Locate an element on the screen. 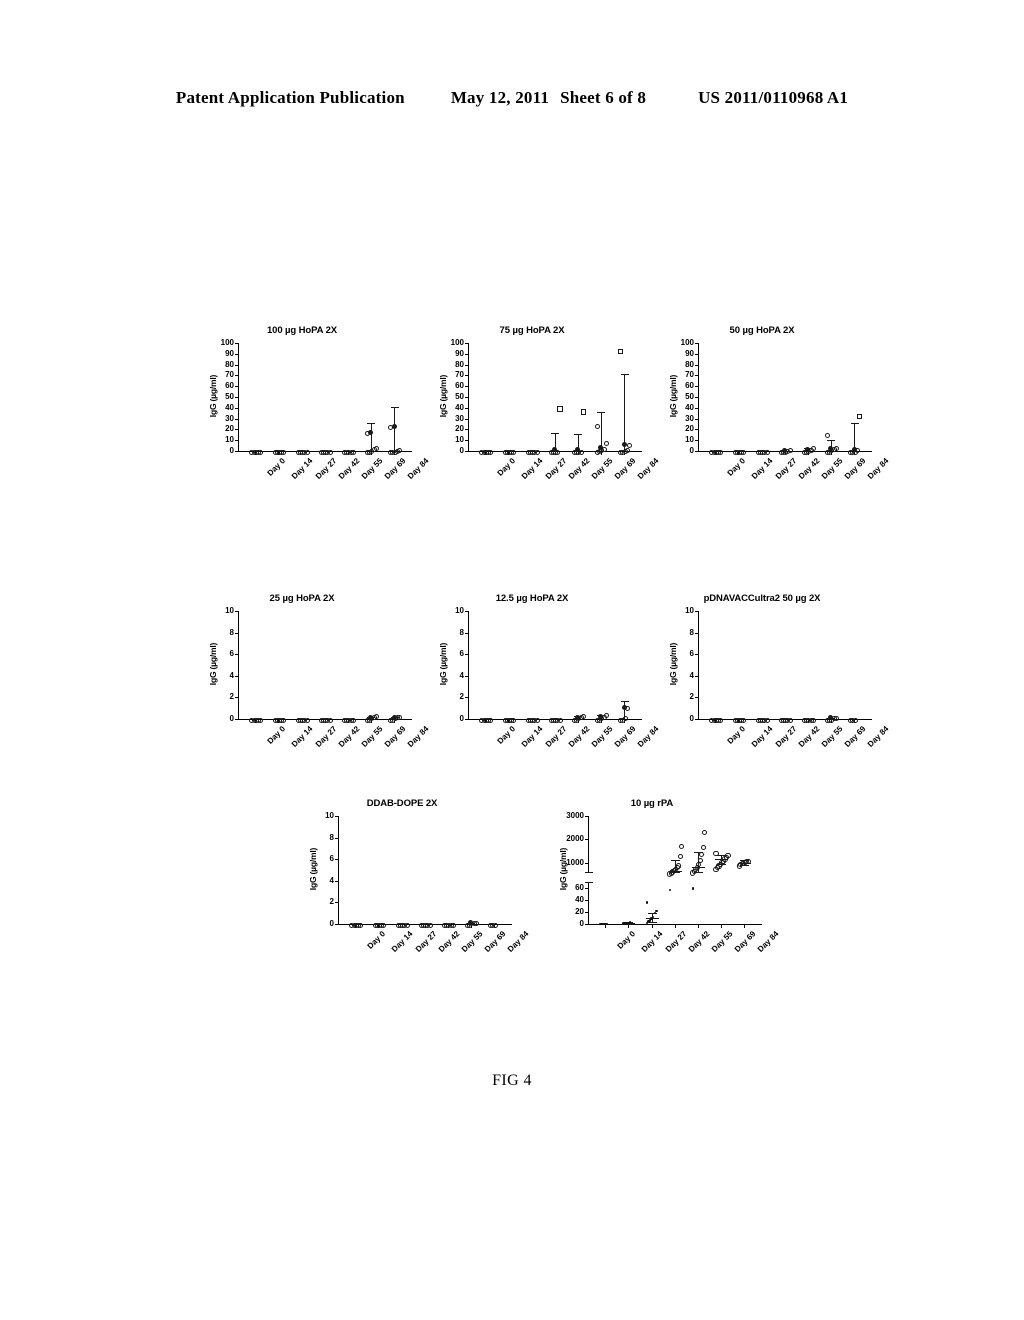  sheet-number: Sheet 6 of 8 is located at coordinates (603, 97).